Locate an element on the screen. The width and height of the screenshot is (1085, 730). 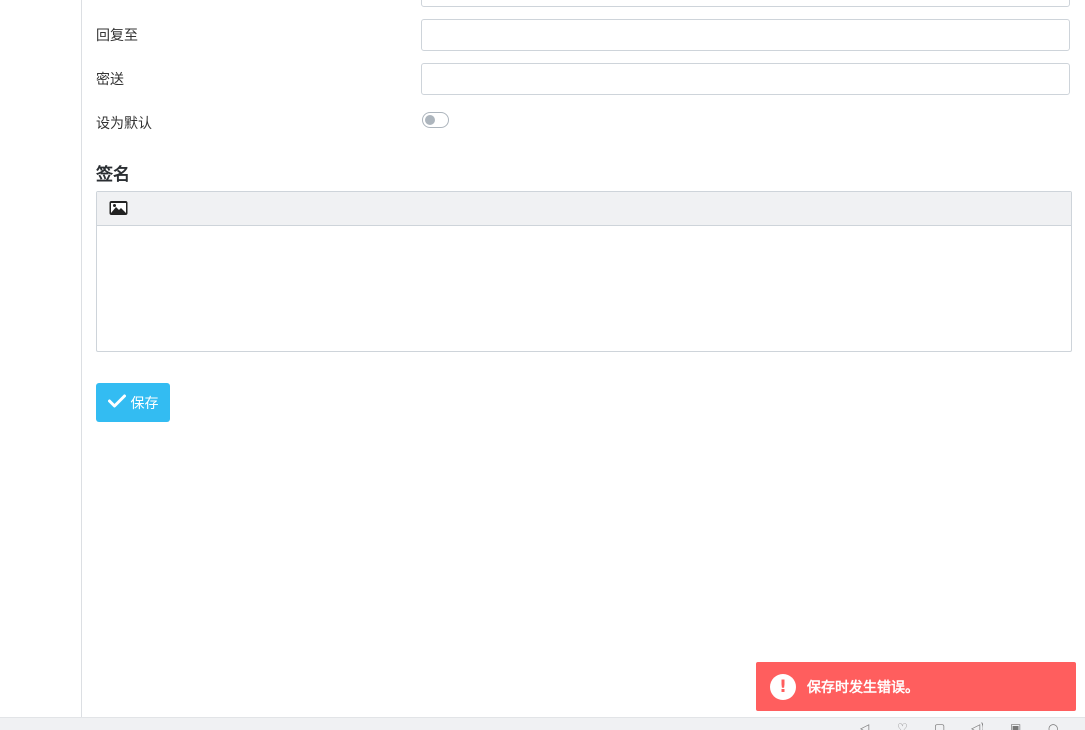
left-sidebar is located at coordinates (41, 358).